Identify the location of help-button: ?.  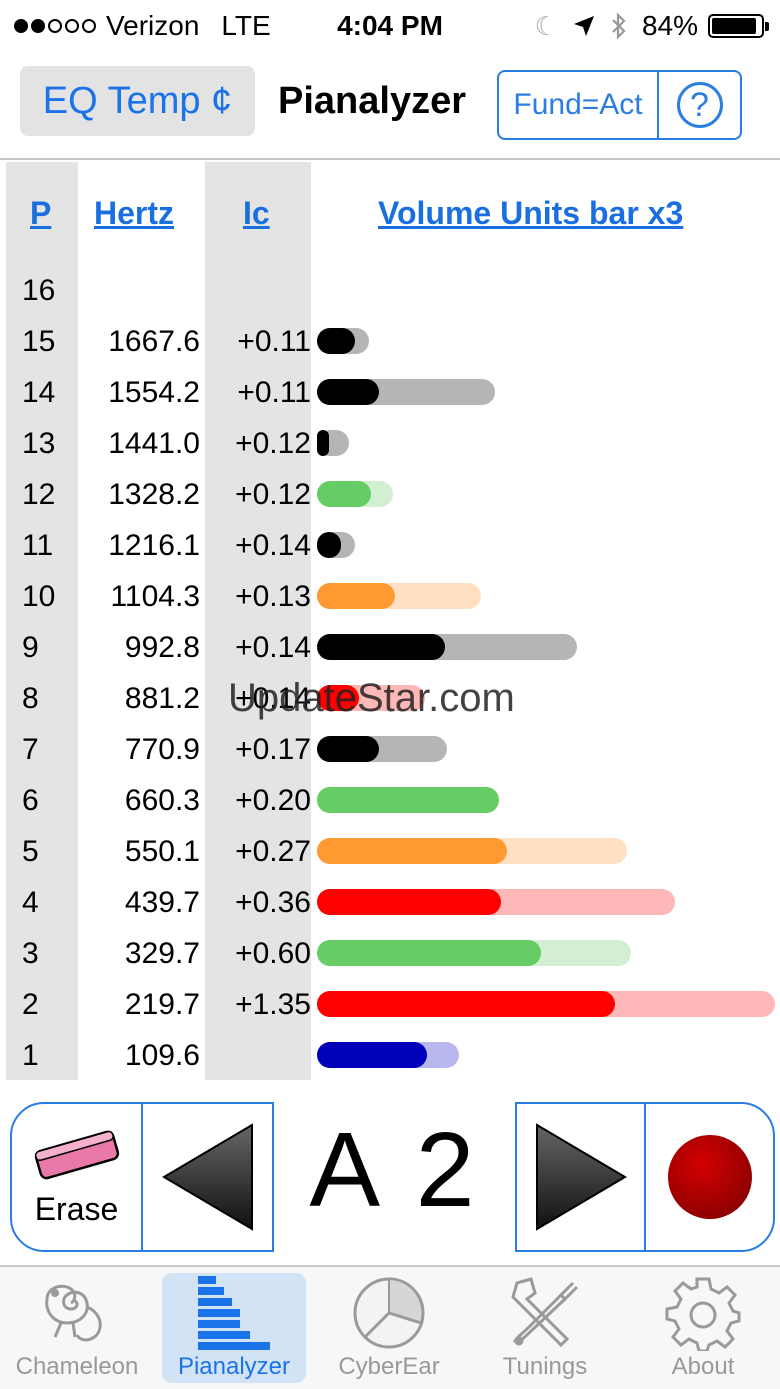
(699, 105).